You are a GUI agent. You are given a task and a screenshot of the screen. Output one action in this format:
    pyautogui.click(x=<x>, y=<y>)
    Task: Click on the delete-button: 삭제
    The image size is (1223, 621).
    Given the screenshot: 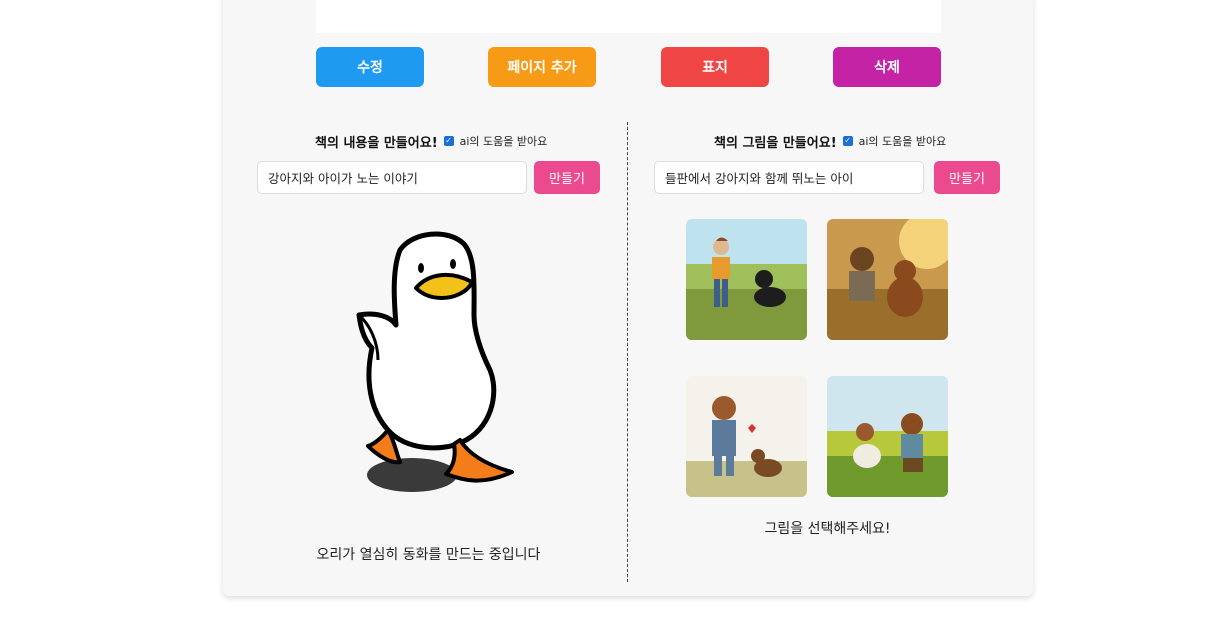 What is the action you would take?
    pyautogui.click(x=887, y=67)
    